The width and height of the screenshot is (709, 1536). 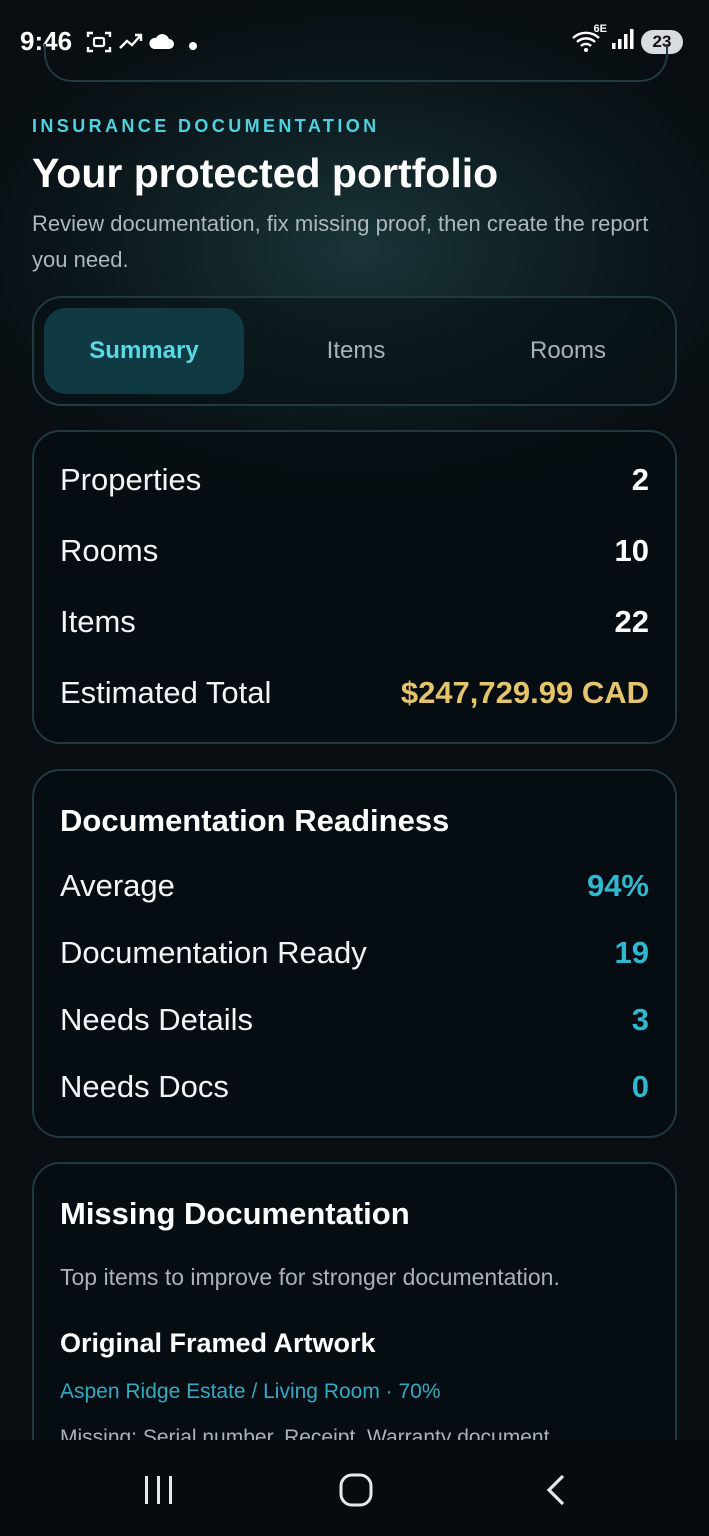 What do you see at coordinates (265, 173) in the screenshot?
I see `page-title: Your protected portfolio` at bounding box center [265, 173].